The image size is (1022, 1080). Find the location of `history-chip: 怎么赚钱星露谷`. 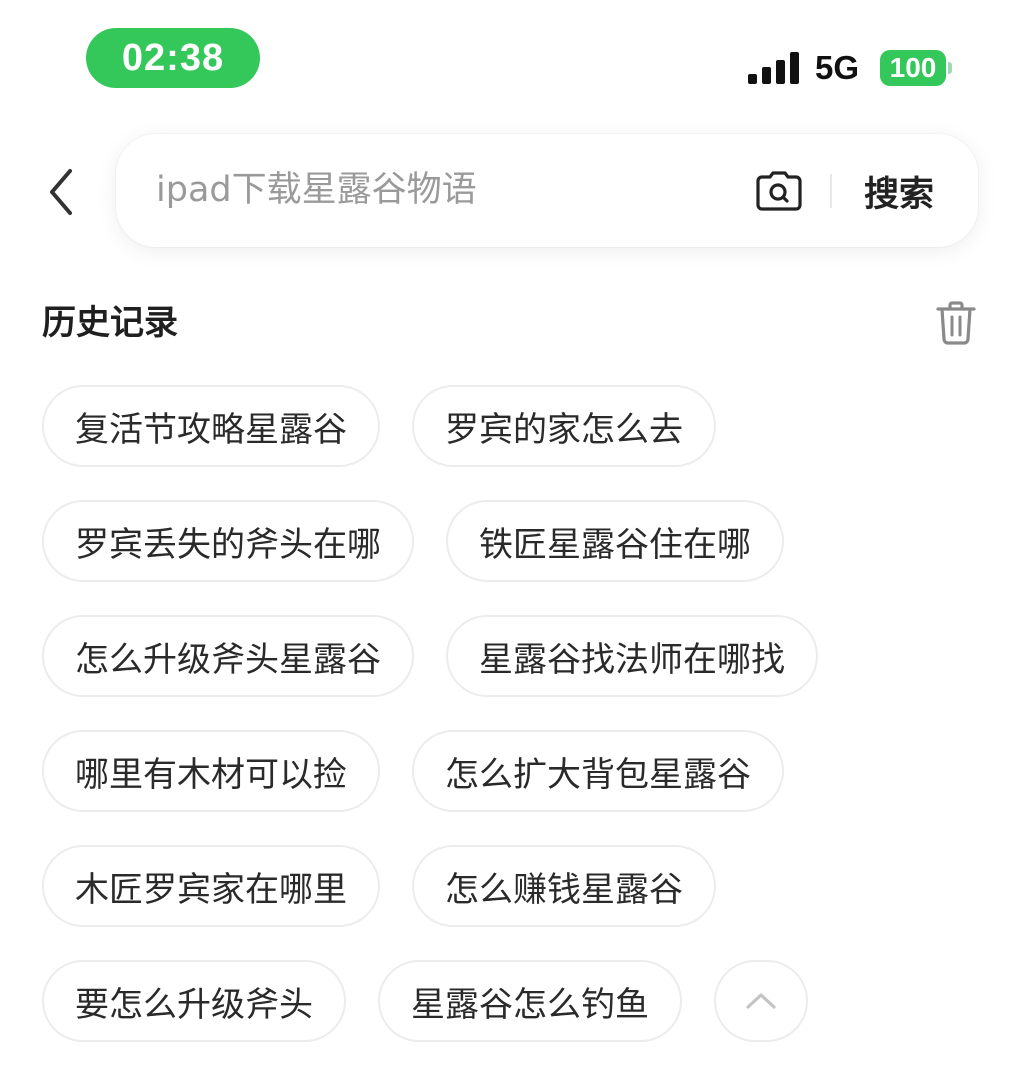

history-chip: 怎么赚钱星露谷 is located at coordinates (564, 886).